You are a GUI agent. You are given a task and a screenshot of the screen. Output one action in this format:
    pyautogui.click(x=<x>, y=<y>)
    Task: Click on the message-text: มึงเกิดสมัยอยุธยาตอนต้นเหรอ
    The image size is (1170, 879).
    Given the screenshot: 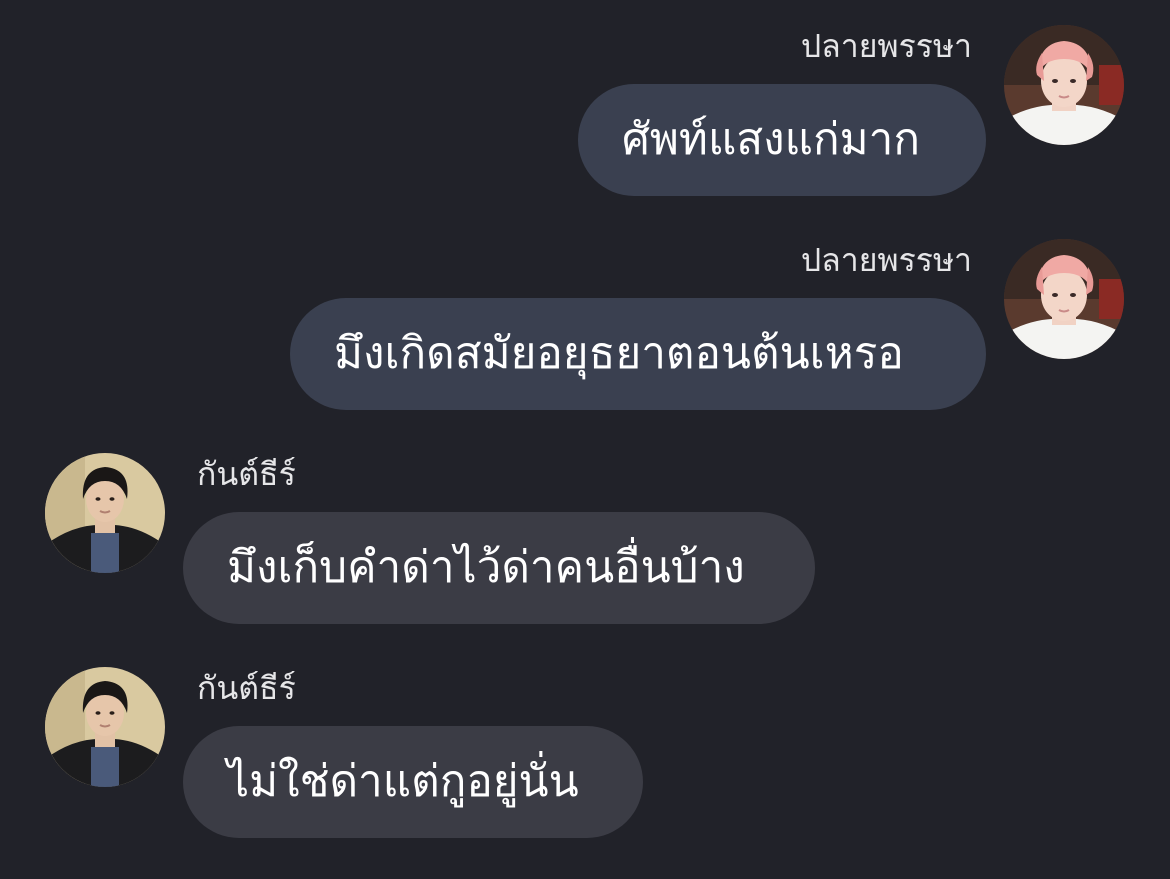 What is the action you would take?
    pyautogui.click(x=619, y=353)
    